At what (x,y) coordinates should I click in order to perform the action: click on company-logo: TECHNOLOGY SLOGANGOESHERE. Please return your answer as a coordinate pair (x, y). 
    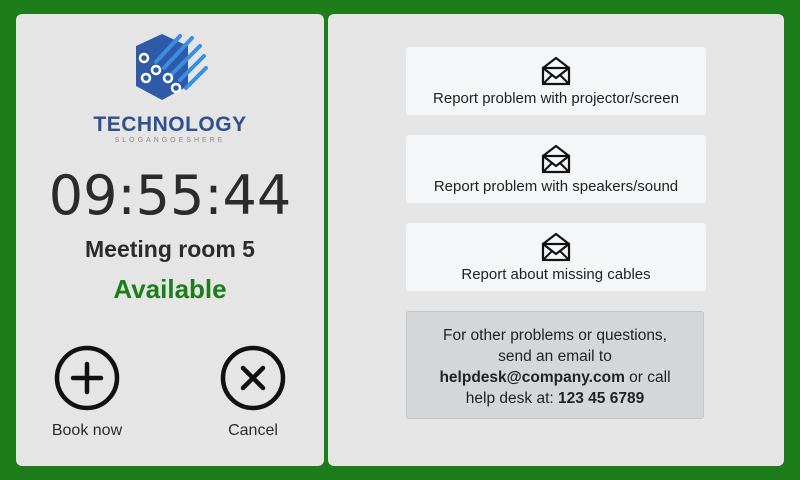
    Looking at the image, I should click on (170, 86).